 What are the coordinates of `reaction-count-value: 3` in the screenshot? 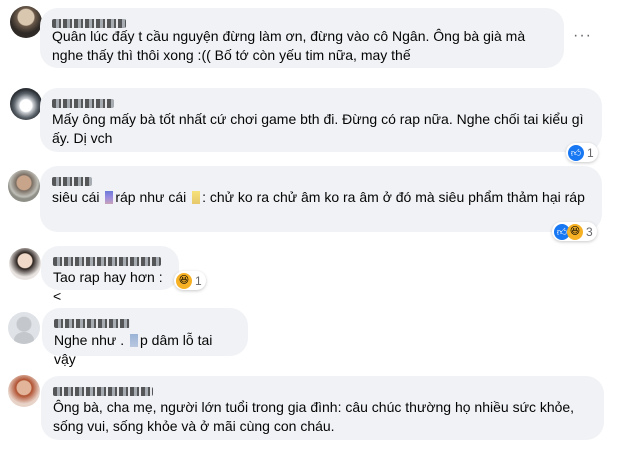 It's located at (589, 231).